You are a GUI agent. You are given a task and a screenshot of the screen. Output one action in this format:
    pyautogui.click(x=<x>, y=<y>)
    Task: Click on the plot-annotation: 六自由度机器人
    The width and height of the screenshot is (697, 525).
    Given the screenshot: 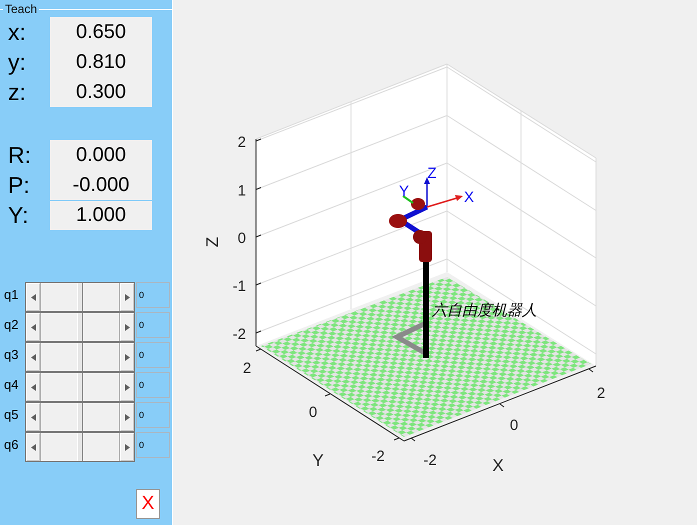 What is the action you would take?
    pyautogui.click(x=484, y=310)
    